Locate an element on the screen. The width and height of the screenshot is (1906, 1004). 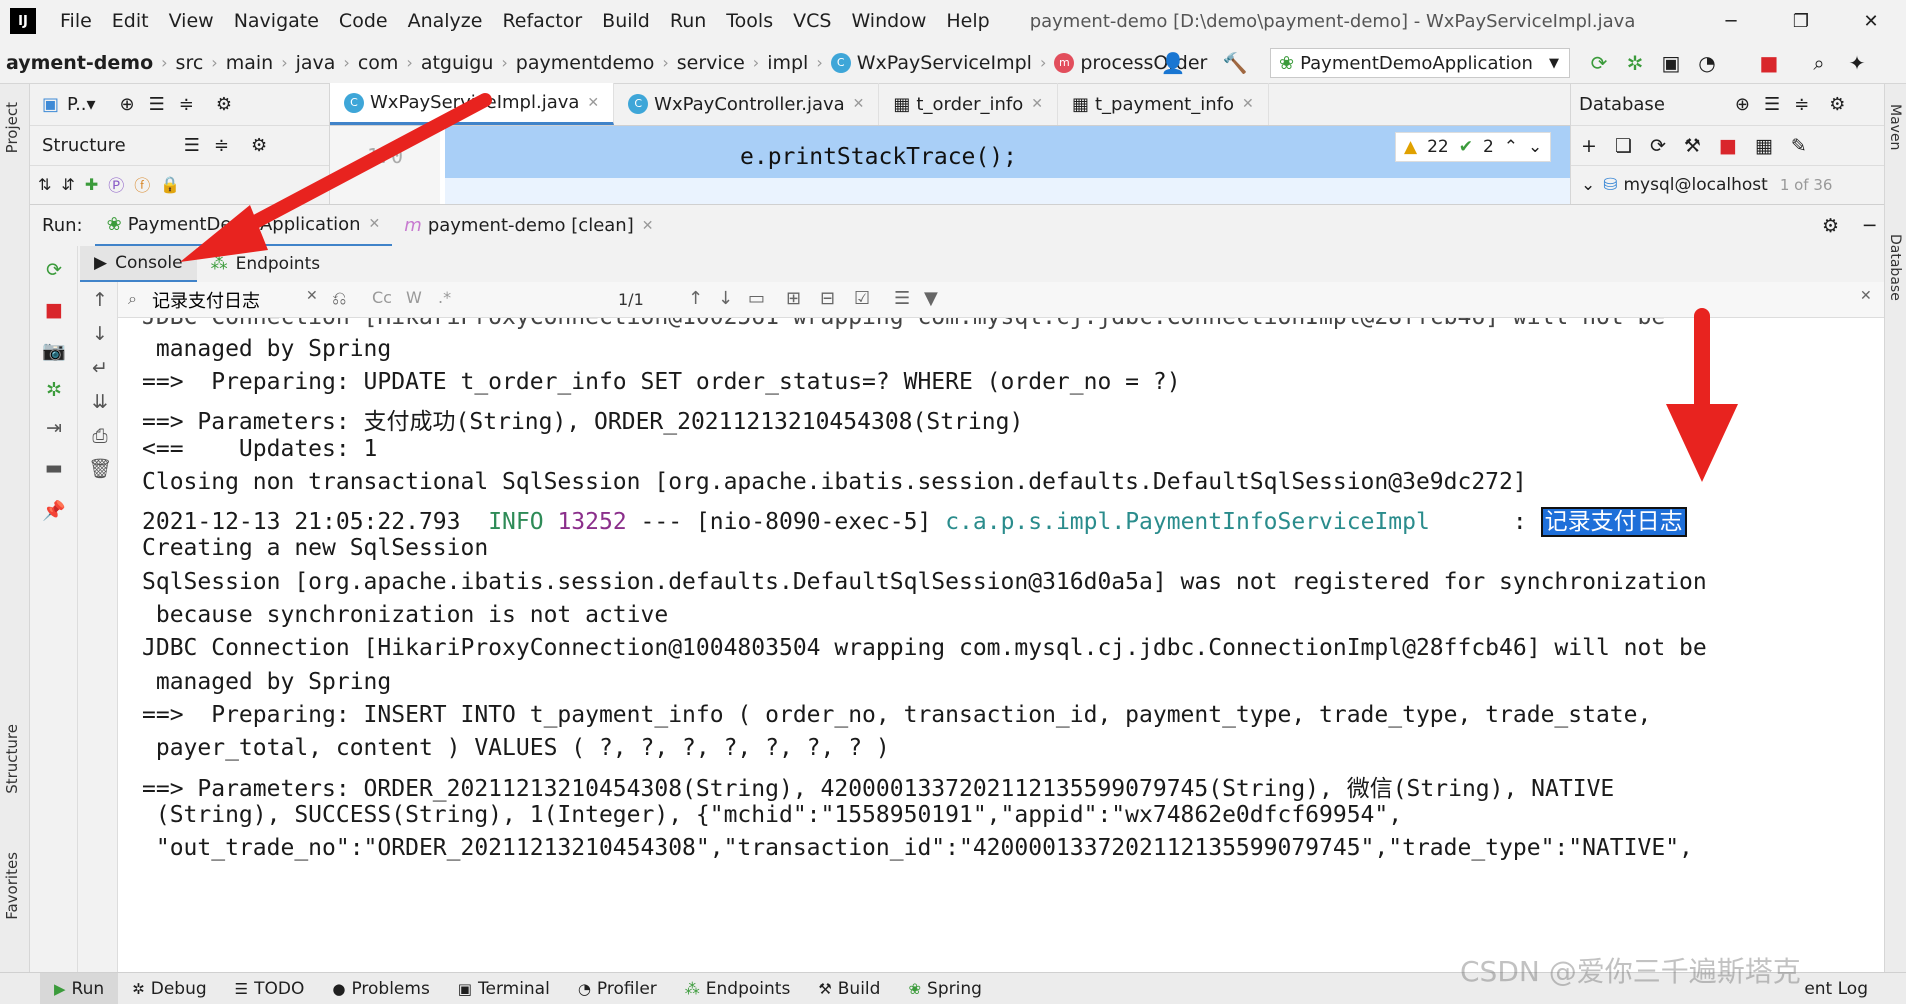
login-icon: ⇥ is located at coordinates (54, 428).